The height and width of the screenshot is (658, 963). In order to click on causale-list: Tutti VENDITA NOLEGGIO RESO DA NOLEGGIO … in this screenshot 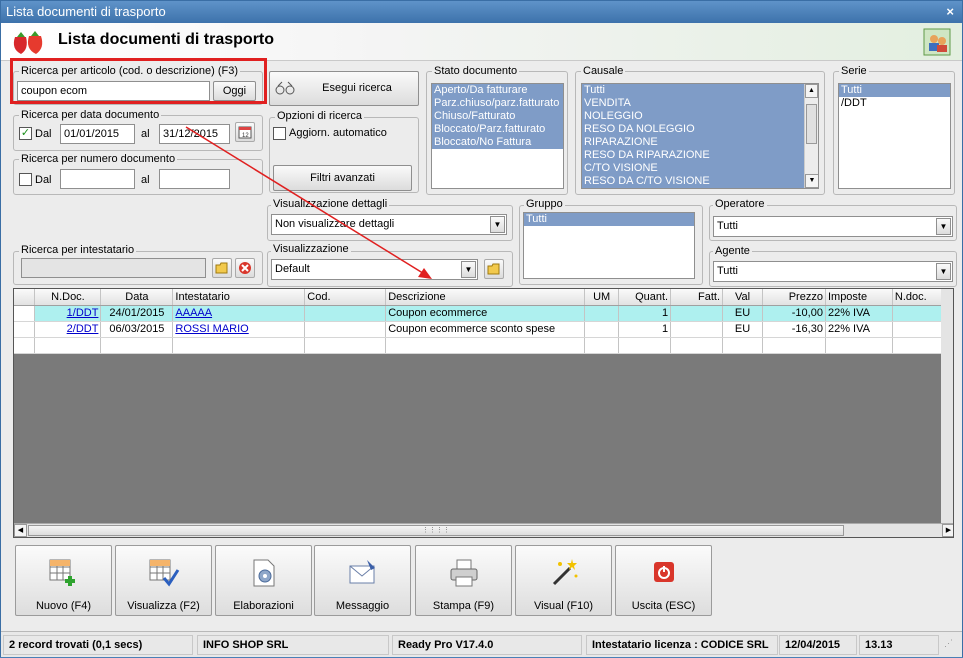, I will do `click(700, 136)`.